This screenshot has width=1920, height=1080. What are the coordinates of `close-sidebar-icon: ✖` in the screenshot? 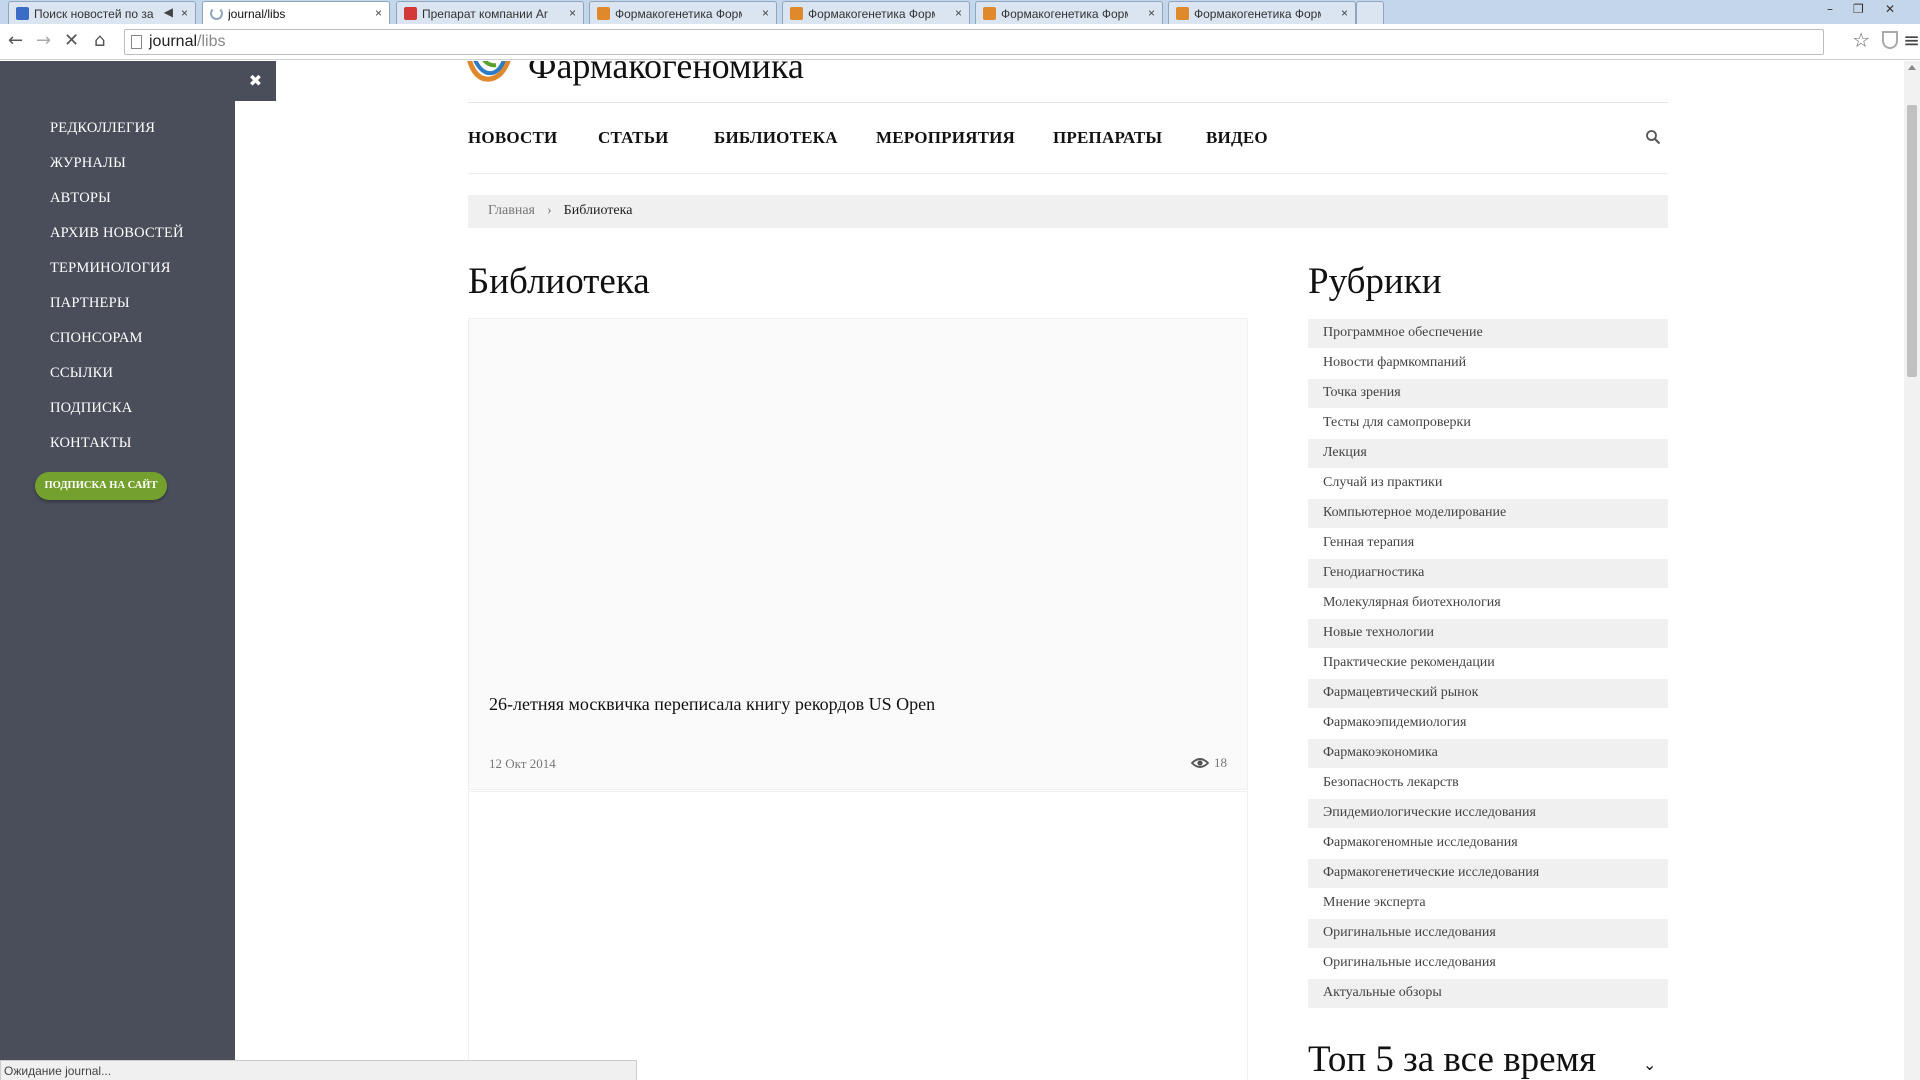 It's located at (255, 81).